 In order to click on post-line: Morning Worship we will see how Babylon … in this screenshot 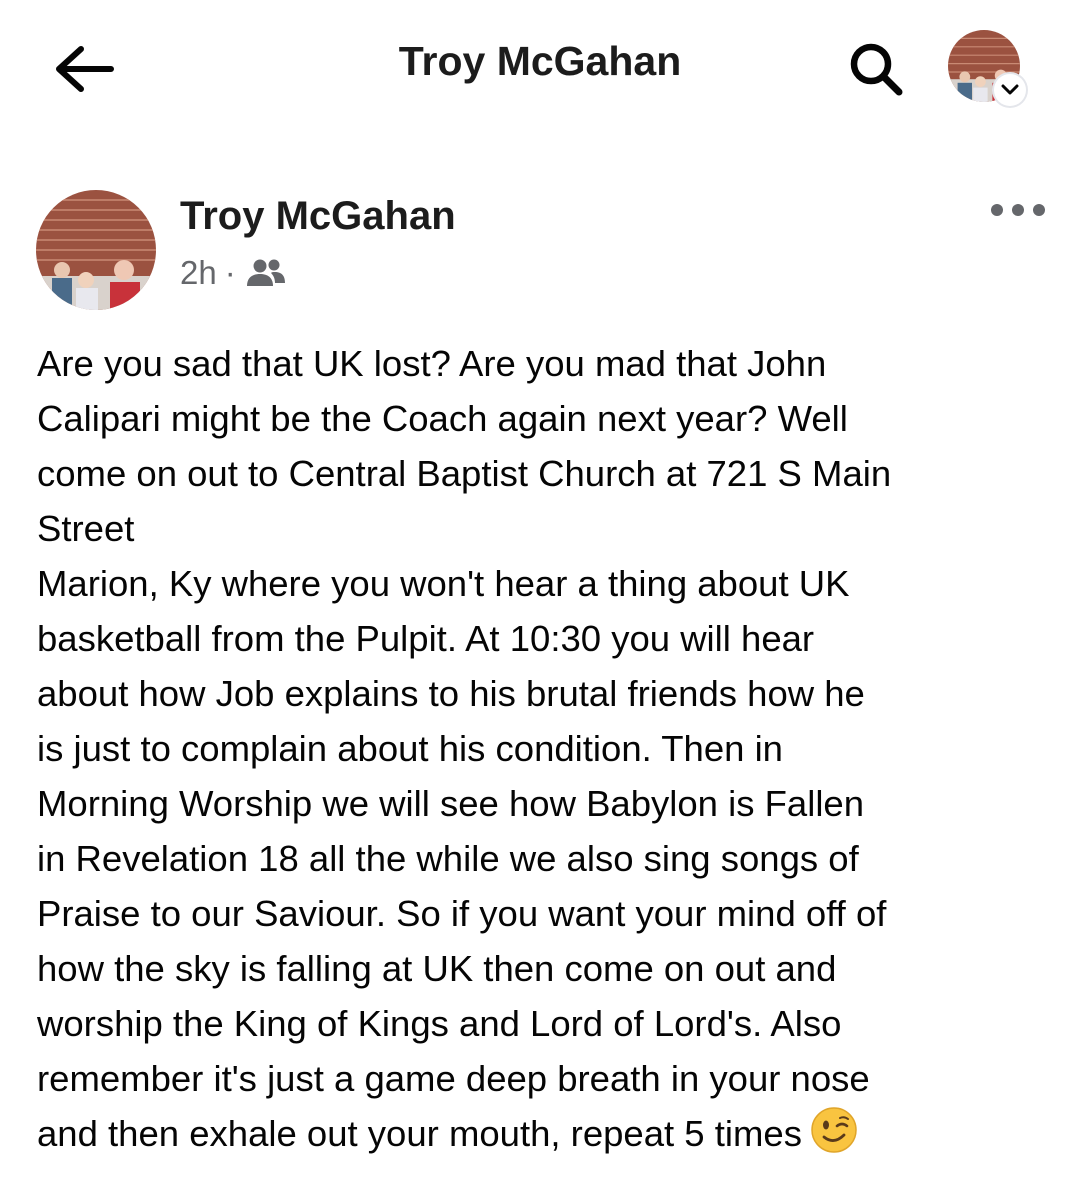, I will do `click(451, 803)`.